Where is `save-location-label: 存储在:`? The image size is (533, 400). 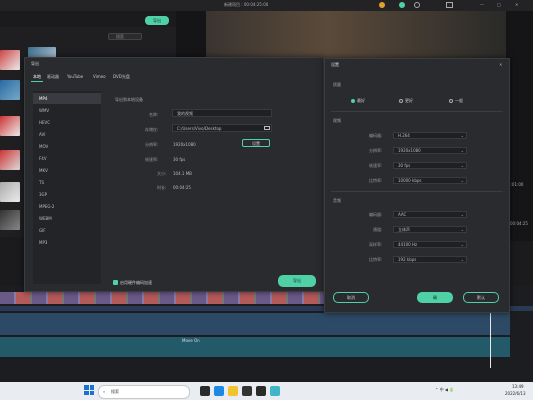
save-location-label: 存储在: is located at coordinates (152, 129).